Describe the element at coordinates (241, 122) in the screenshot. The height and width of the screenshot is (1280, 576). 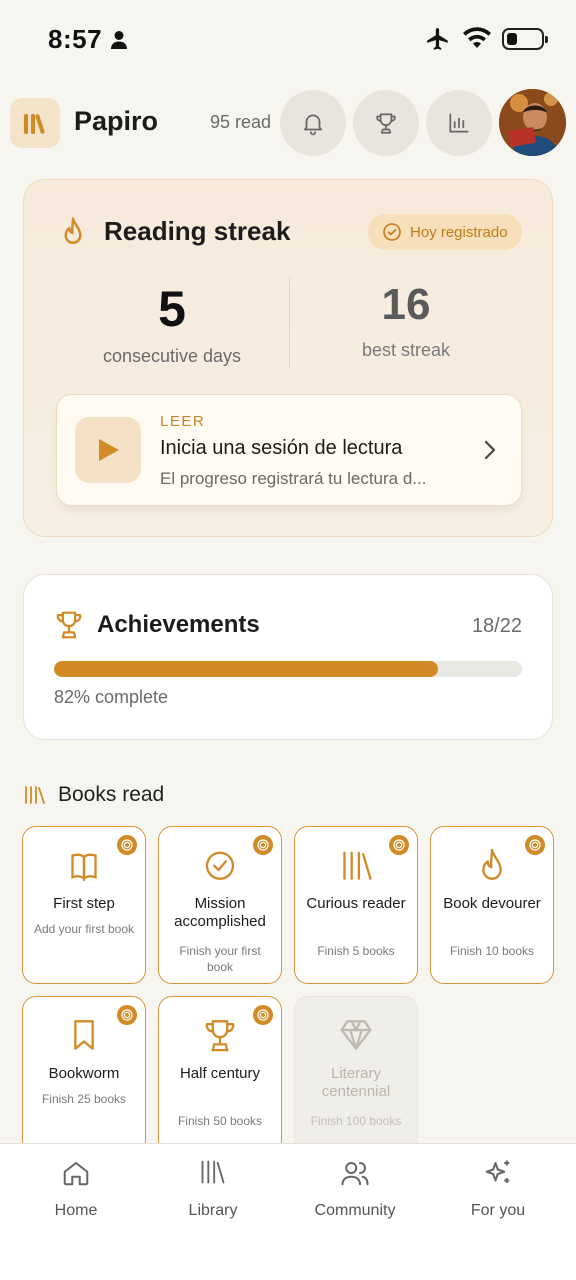
I see `read-count: 95 read` at that location.